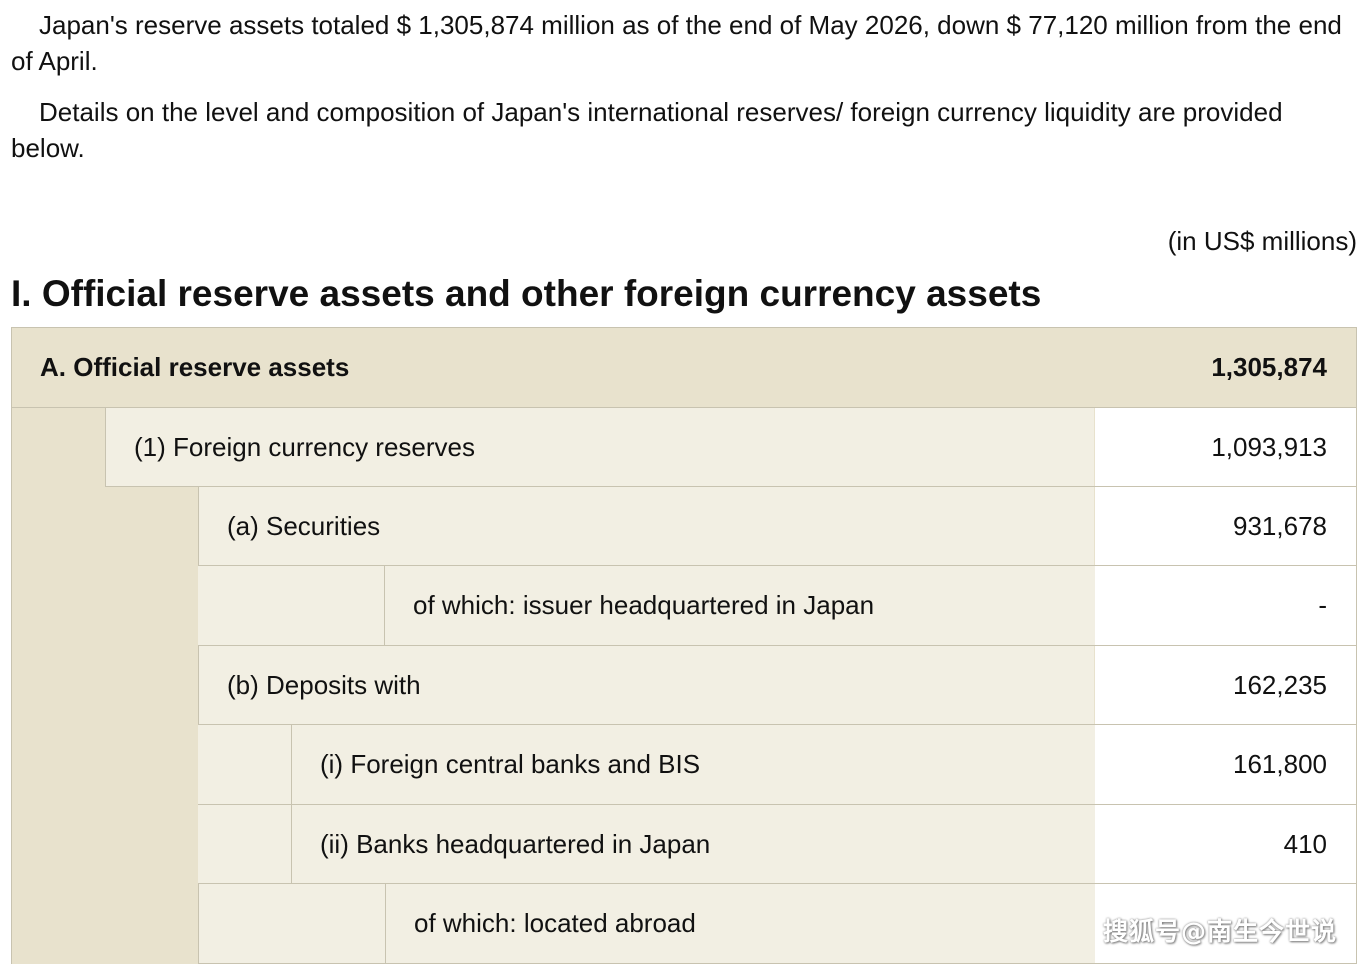 The image size is (1369, 964). What do you see at coordinates (1225, 605) in the screenshot?
I see `row-value: -` at bounding box center [1225, 605].